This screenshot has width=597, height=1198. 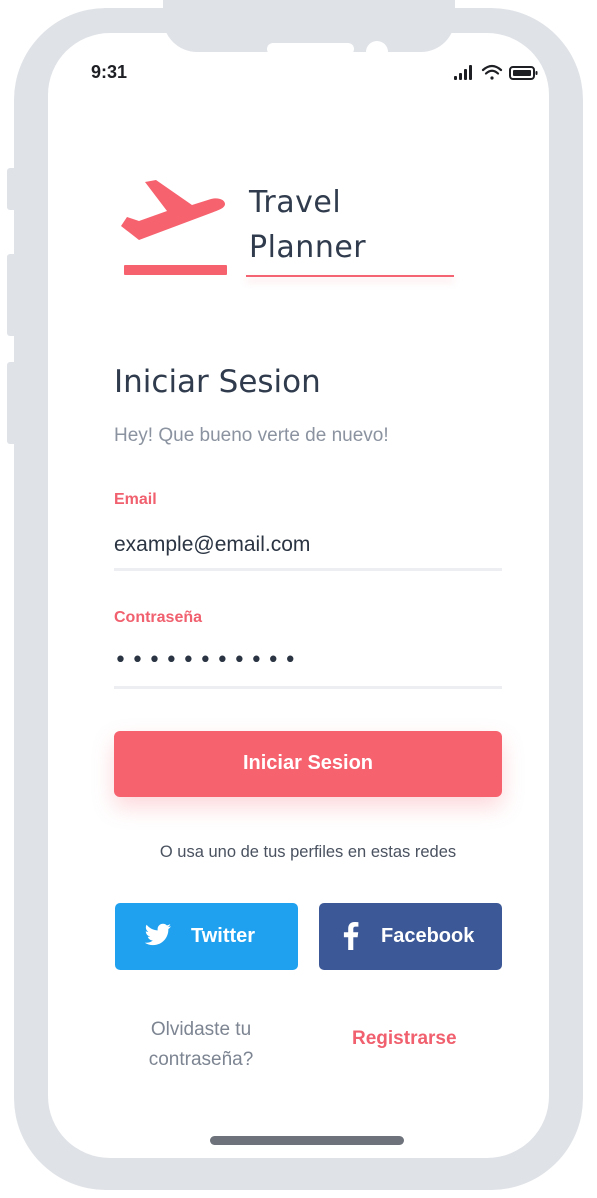 What do you see at coordinates (10, 403) in the screenshot?
I see `side-button-volume-down` at bounding box center [10, 403].